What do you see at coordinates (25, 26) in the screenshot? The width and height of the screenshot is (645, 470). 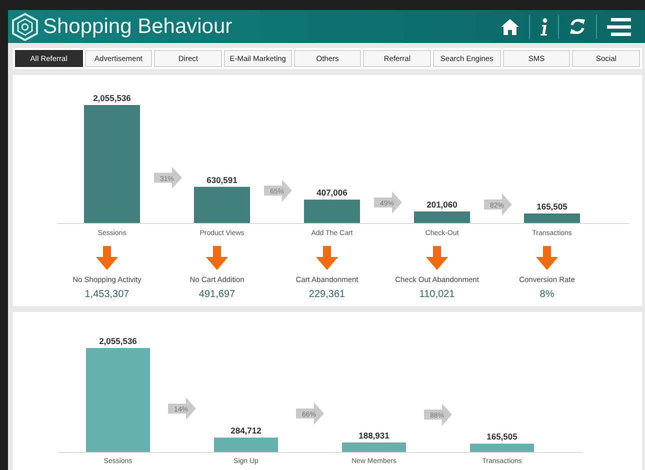 I see `hexagon-logo-icon` at bounding box center [25, 26].